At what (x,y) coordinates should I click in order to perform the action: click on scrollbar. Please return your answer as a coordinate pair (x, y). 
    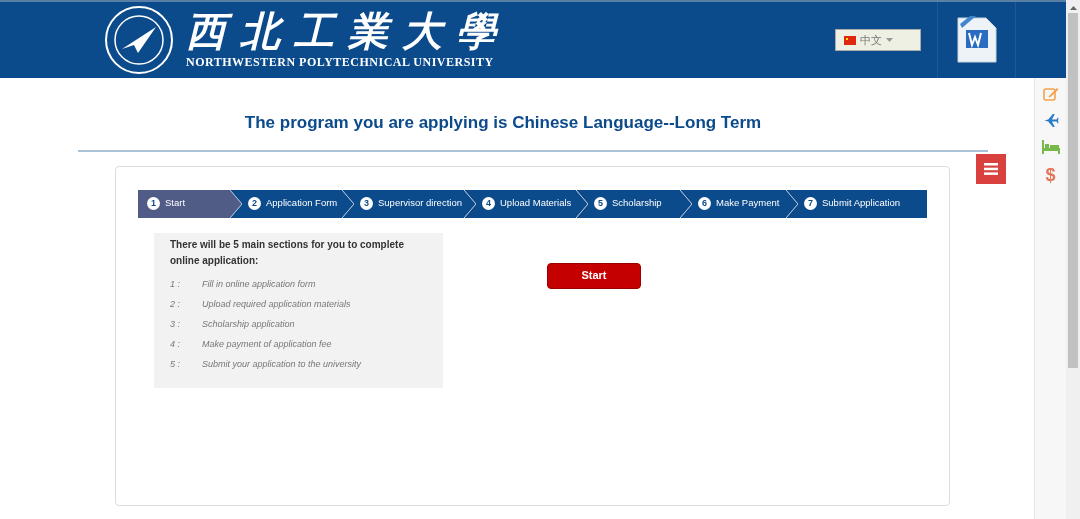
    Looking at the image, I should click on (1073, 259).